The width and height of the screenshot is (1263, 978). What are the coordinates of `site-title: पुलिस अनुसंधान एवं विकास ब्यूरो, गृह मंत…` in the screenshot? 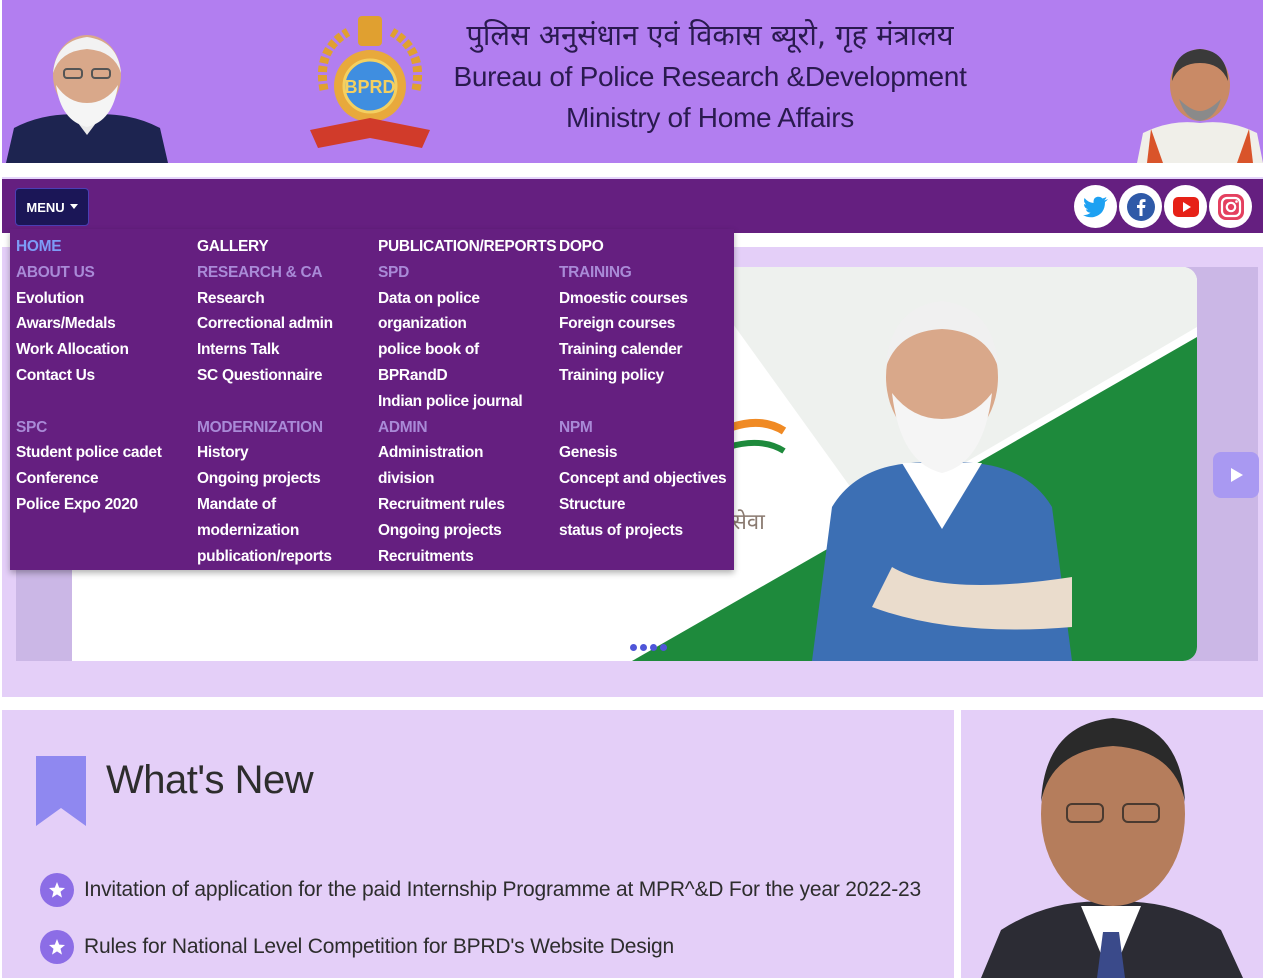 It's located at (710, 76).